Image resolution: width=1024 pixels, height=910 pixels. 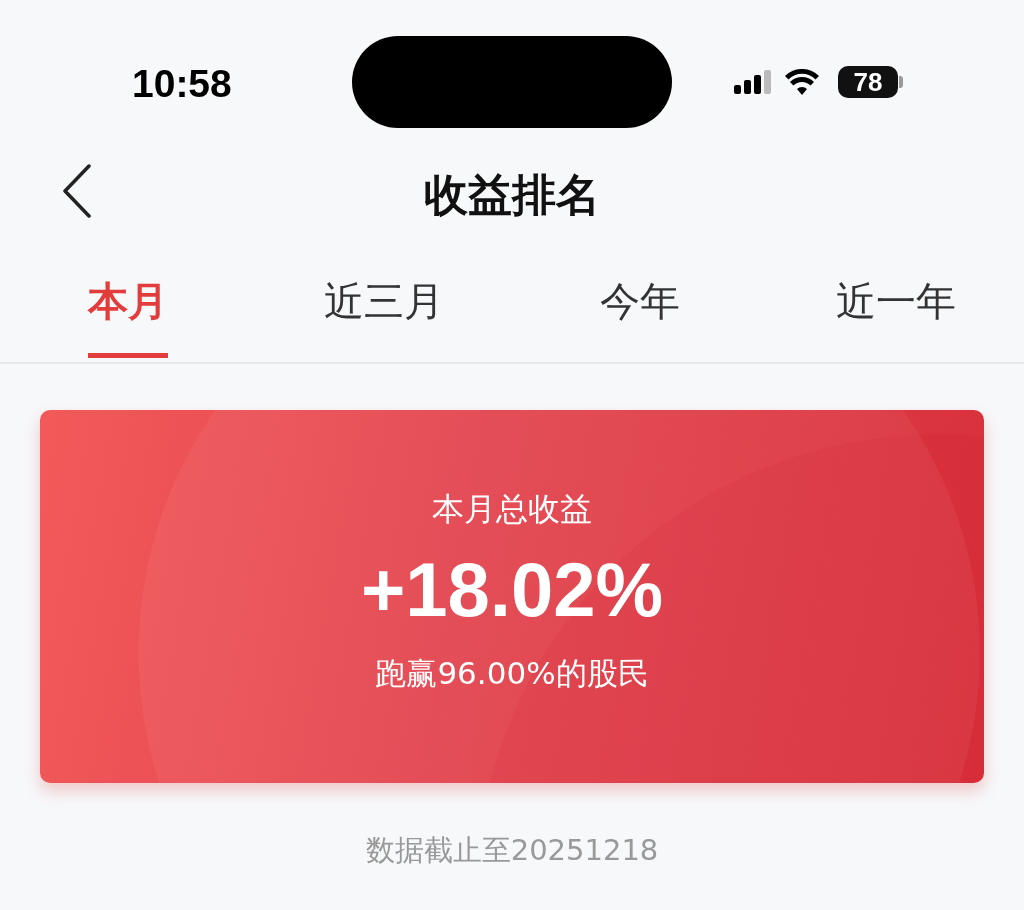 I want to click on summary-label: 本月总收益, so click(x=512, y=509).